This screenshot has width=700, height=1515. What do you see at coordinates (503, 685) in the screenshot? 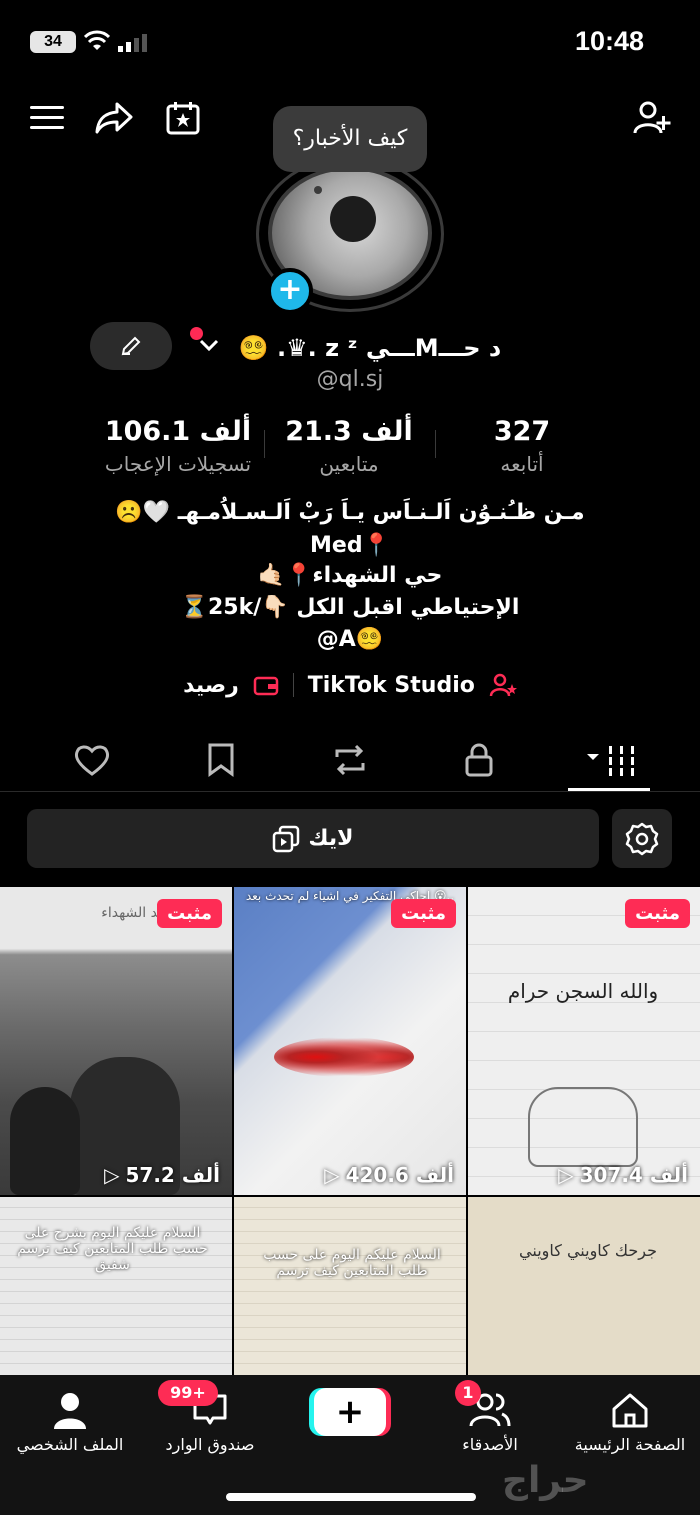
I see `creator-icon` at bounding box center [503, 685].